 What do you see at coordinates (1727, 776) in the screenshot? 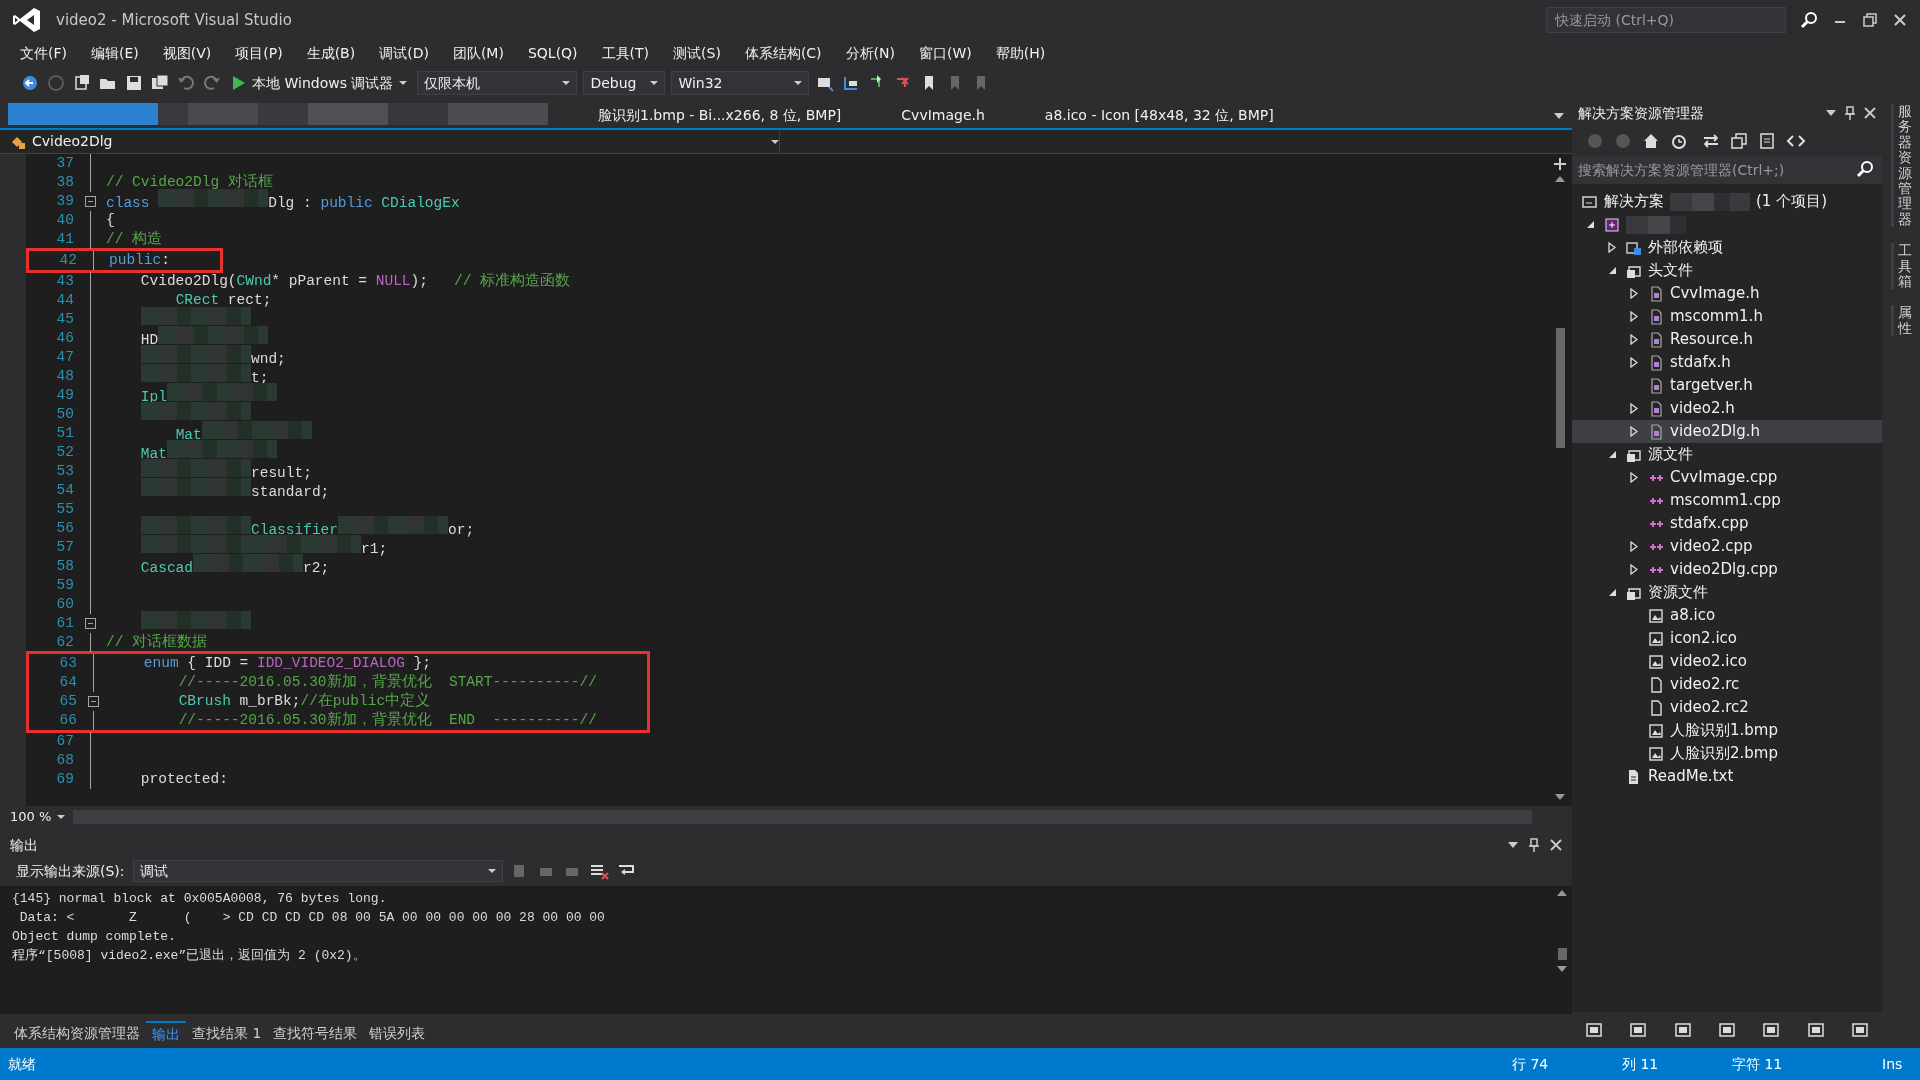
I see `tree-item: ReadMe.txt` at bounding box center [1727, 776].